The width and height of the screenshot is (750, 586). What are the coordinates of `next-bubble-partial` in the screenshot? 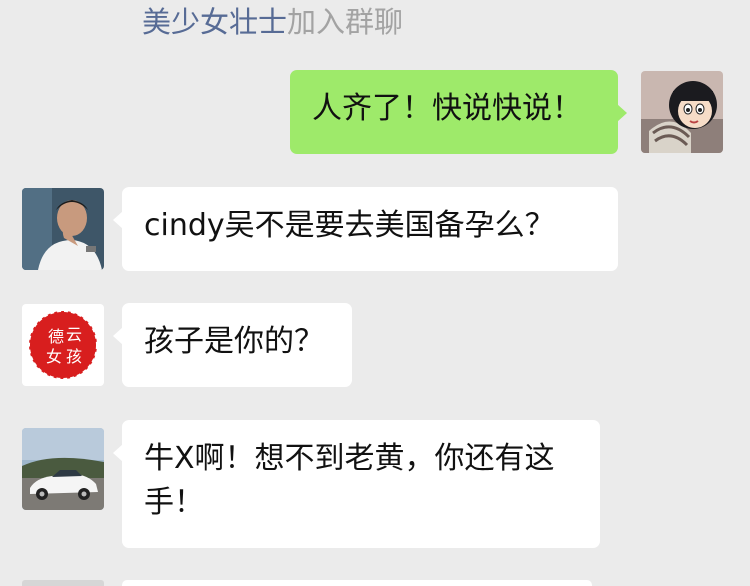 It's located at (357, 583).